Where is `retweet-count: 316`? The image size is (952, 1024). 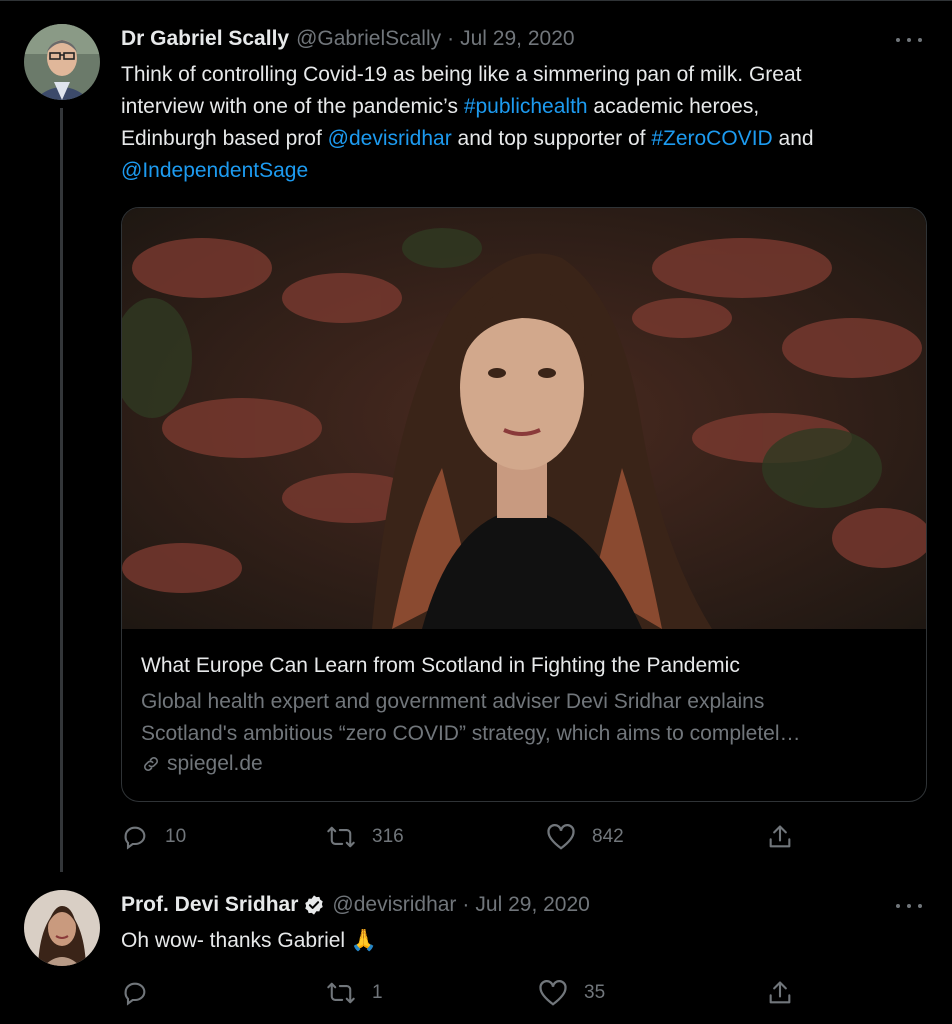
retweet-count: 316 is located at coordinates (388, 836).